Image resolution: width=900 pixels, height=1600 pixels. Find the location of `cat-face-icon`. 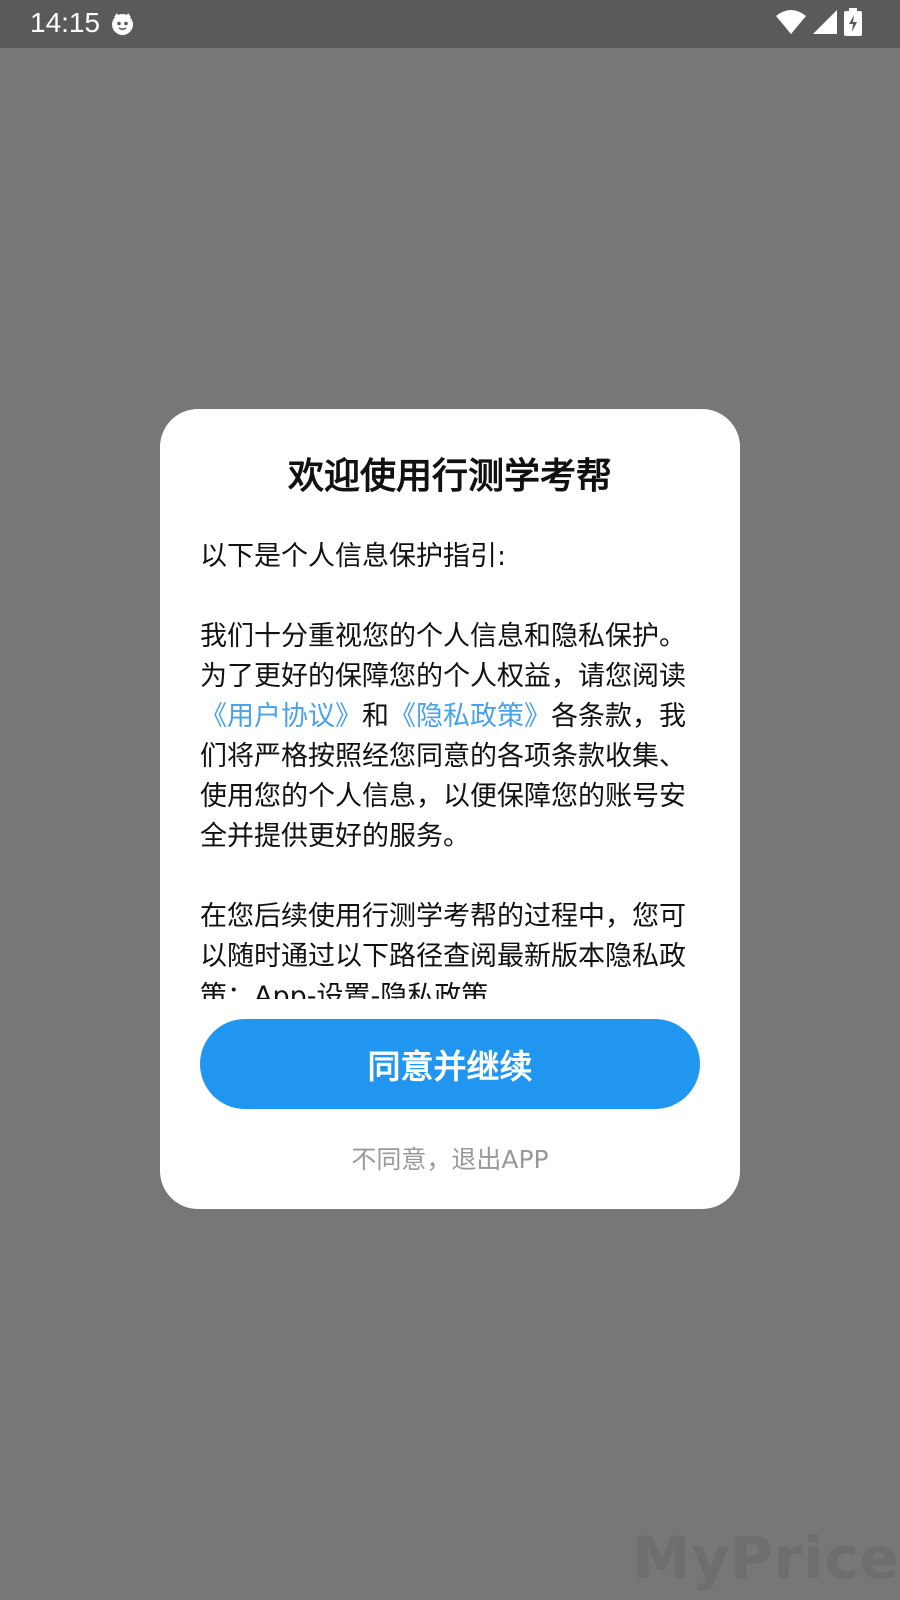

cat-face-icon is located at coordinates (122, 23).